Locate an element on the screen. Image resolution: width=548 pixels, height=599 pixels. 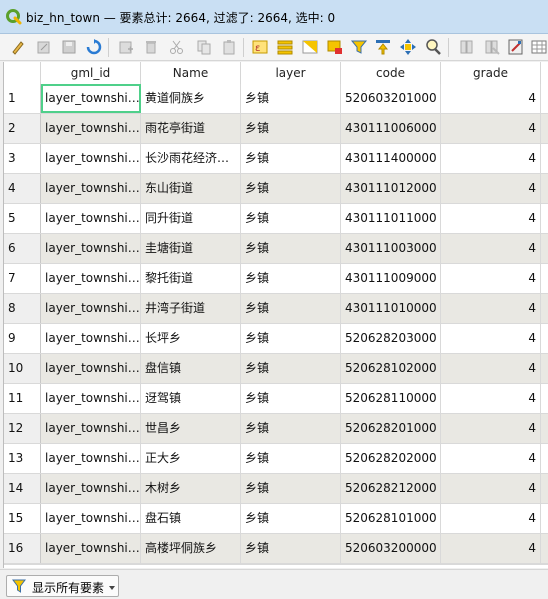
cell-code: 520603201000 is located at coordinates (391, 98).